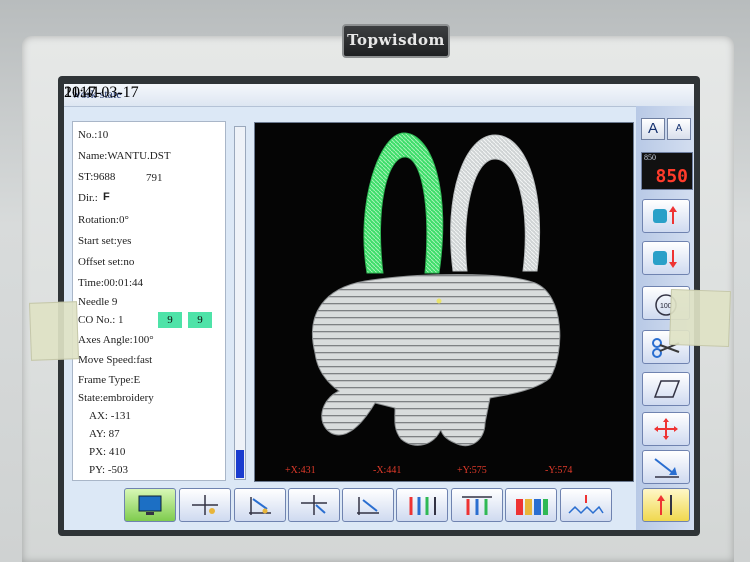 The height and width of the screenshot is (562, 750). What do you see at coordinates (154, 178) in the screenshot?
I see `stitch-current: 791` at bounding box center [154, 178].